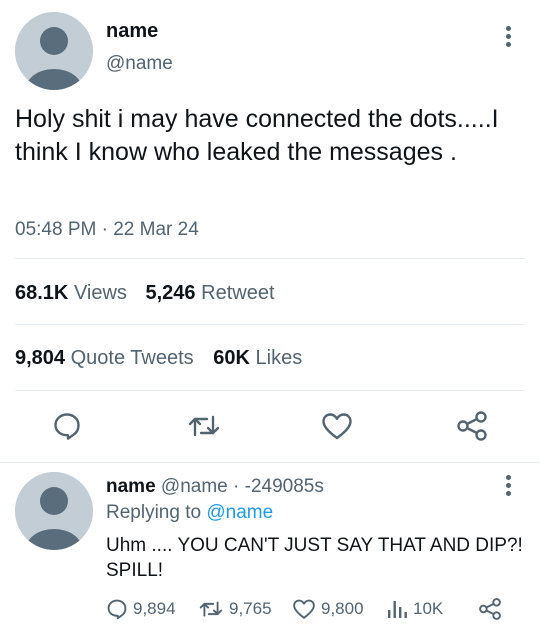 This screenshot has height=636, width=540. I want to click on tweet-timestamp: 05:48 PM · 22 Mar 24, so click(107, 230).